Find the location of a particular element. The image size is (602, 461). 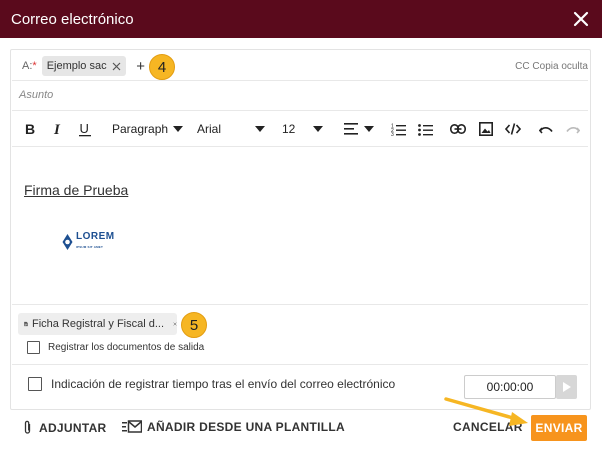

register-docs-option: Registrar los documentos de salida is located at coordinates (115, 347).